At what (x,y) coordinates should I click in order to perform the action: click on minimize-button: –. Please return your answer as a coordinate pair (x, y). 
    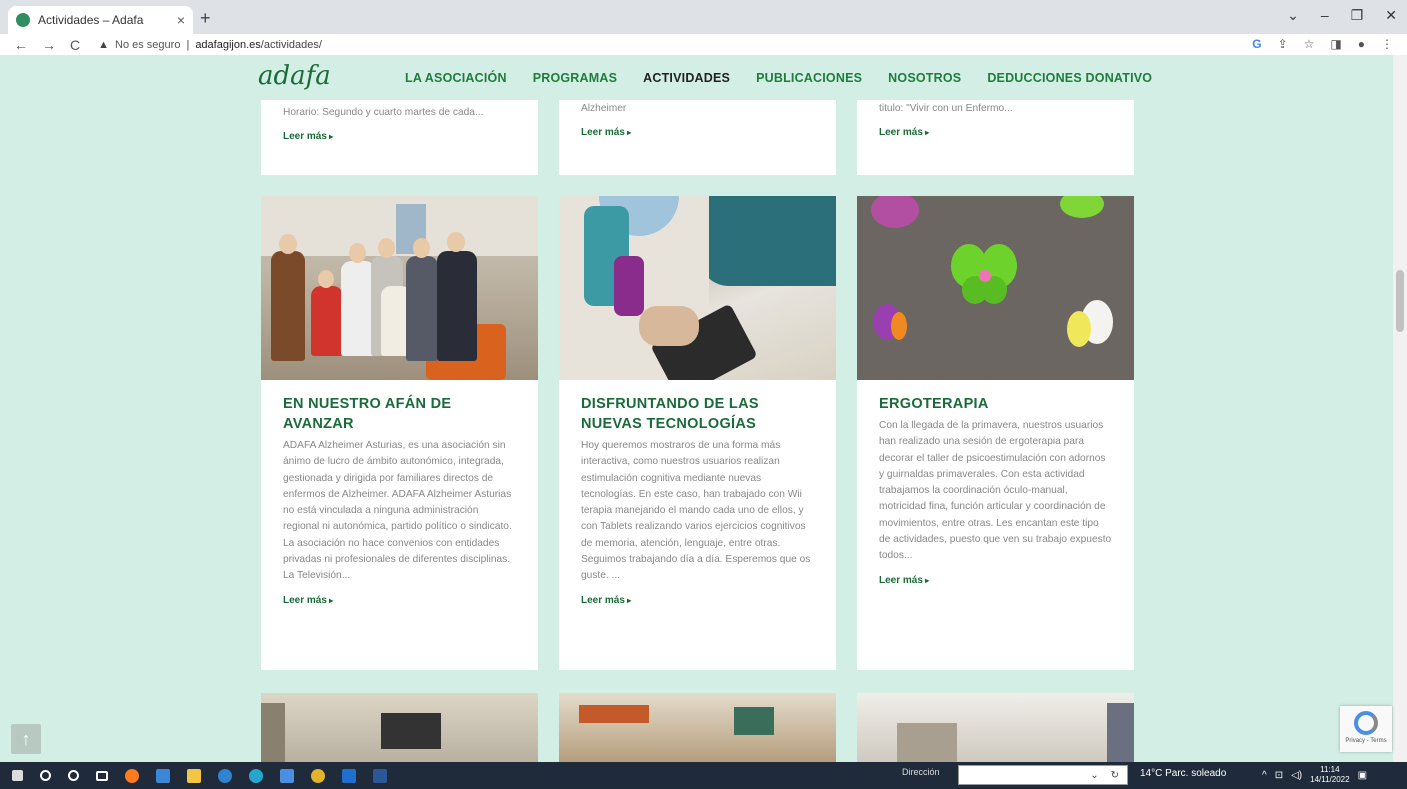
    Looking at the image, I should click on (1325, 15).